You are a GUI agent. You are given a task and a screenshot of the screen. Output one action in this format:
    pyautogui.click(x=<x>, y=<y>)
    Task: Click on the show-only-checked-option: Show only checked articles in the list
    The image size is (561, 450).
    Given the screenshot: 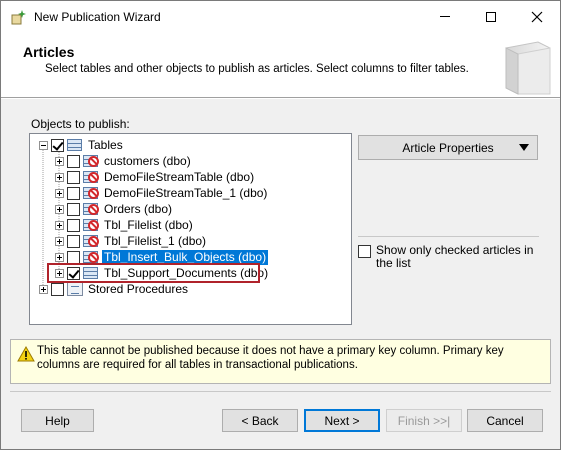 What is the action you would take?
    pyautogui.click(x=449, y=257)
    